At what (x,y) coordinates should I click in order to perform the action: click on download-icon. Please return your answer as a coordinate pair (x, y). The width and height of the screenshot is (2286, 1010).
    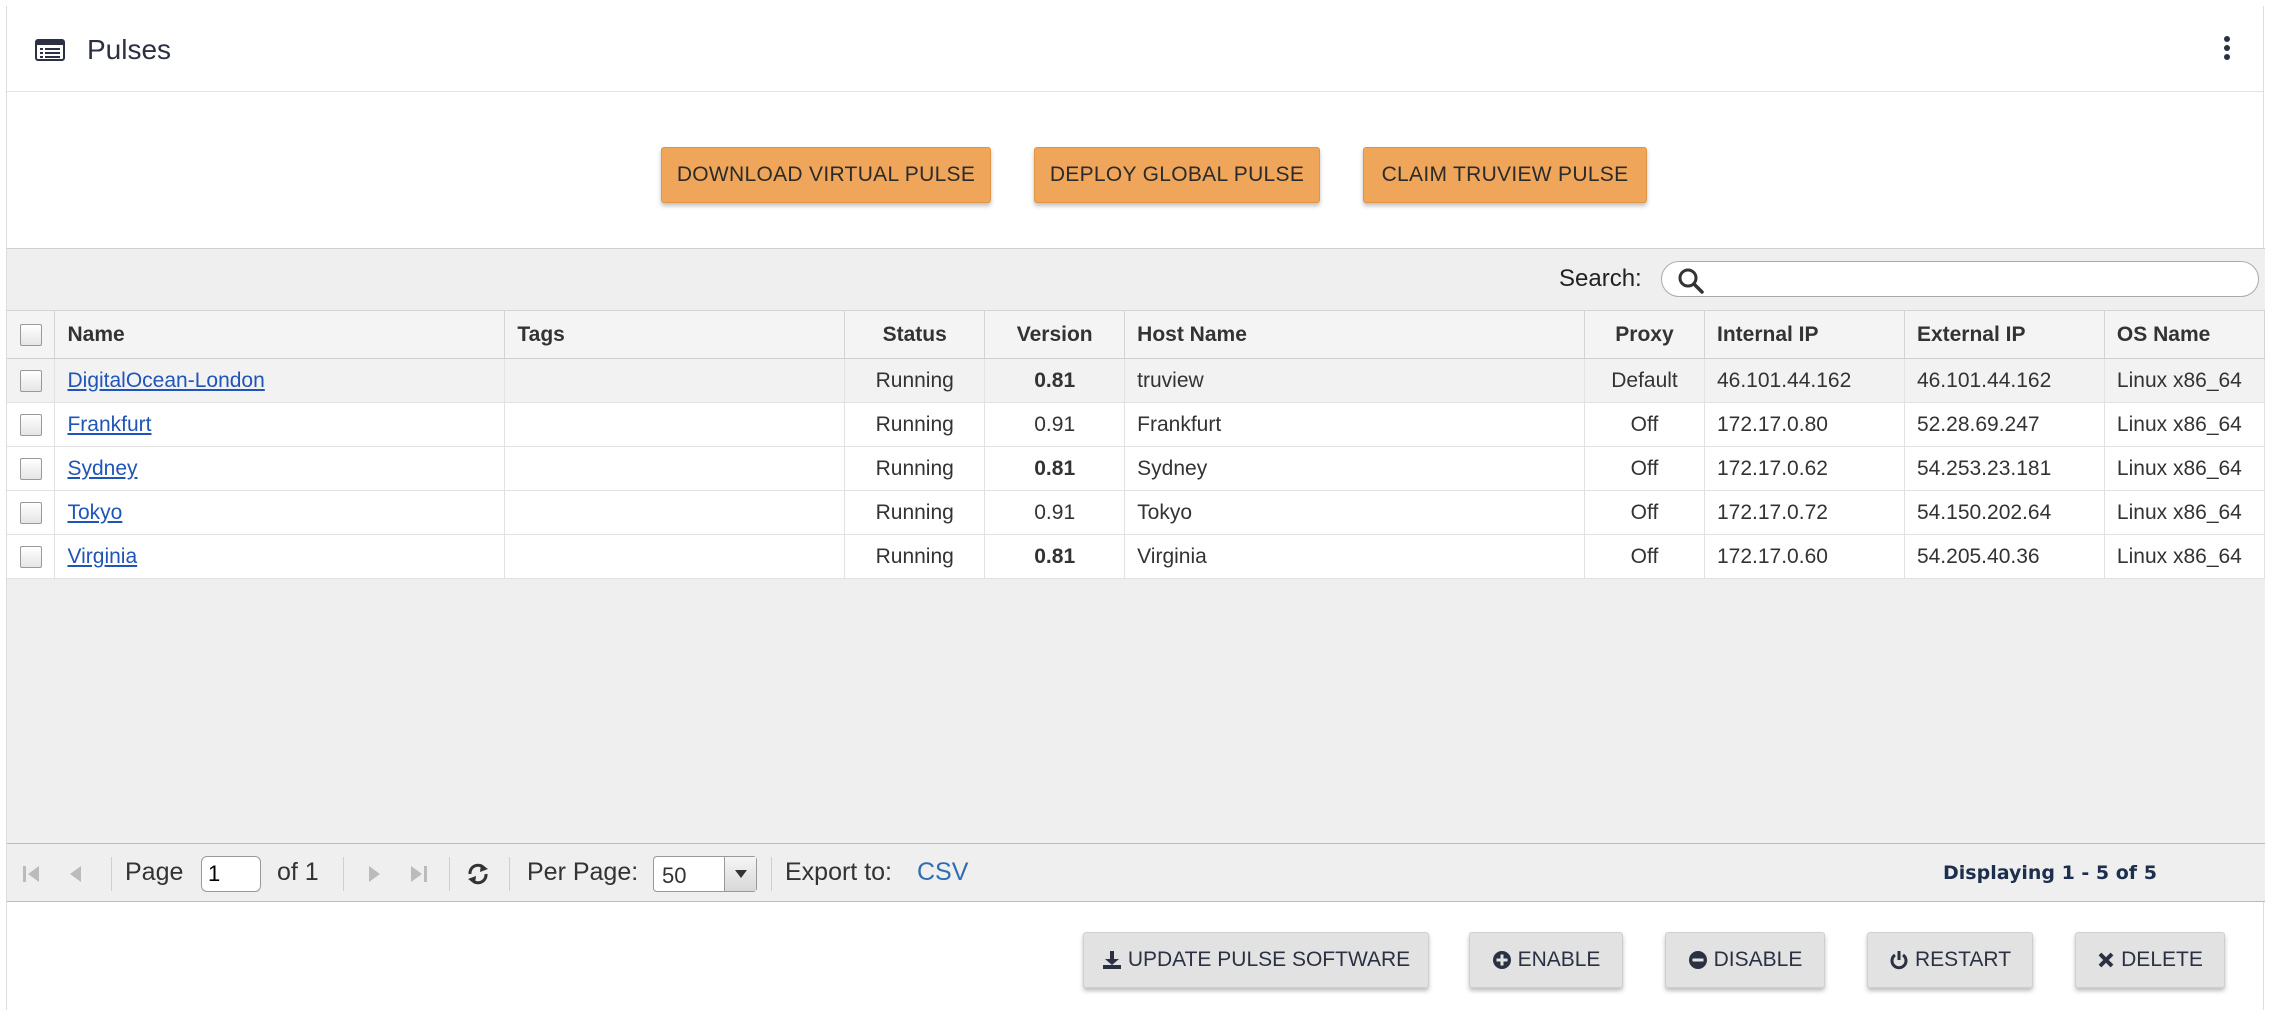
    Looking at the image, I should click on (1111, 960).